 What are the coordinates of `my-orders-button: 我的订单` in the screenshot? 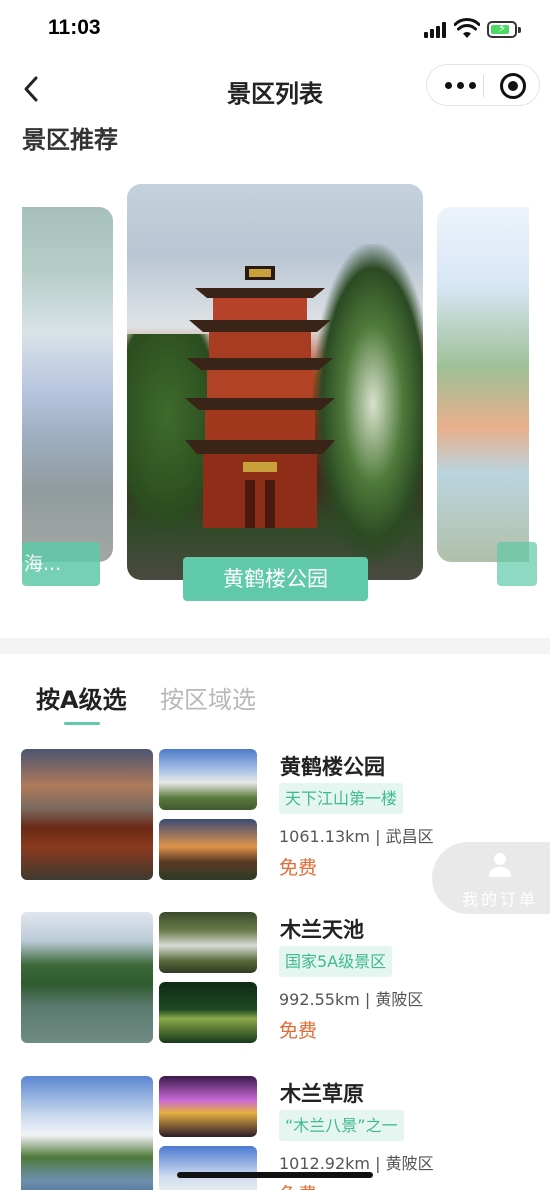 It's located at (491, 878).